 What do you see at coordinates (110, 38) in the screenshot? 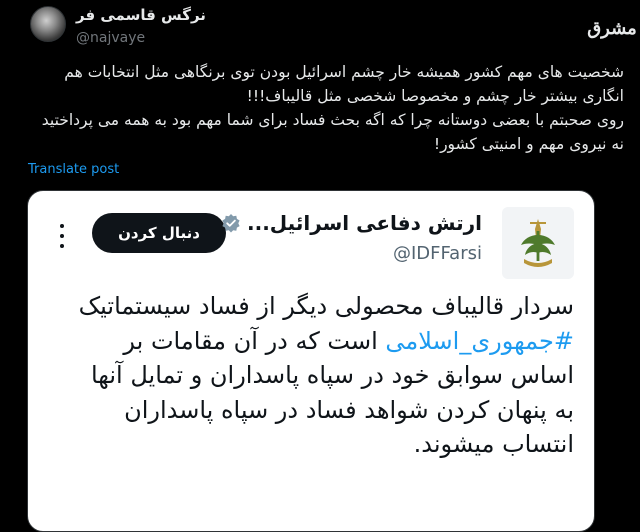
I see `author-handle: @najvaye` at bounding box center [110, 38].